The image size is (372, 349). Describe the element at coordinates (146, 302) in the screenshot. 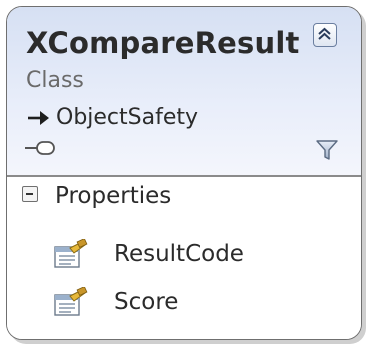

I see `property-name: Score` at that location.